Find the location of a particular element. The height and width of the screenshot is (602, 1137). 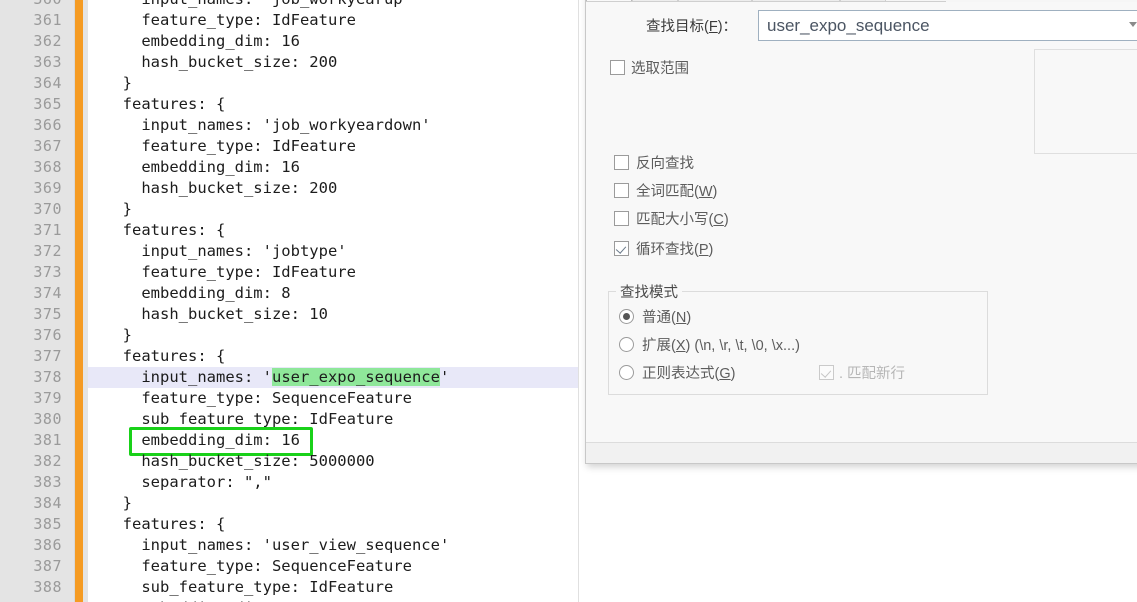

code-line: 388 sub_feature_type: IdFeature is located at coordinates (568, 587).